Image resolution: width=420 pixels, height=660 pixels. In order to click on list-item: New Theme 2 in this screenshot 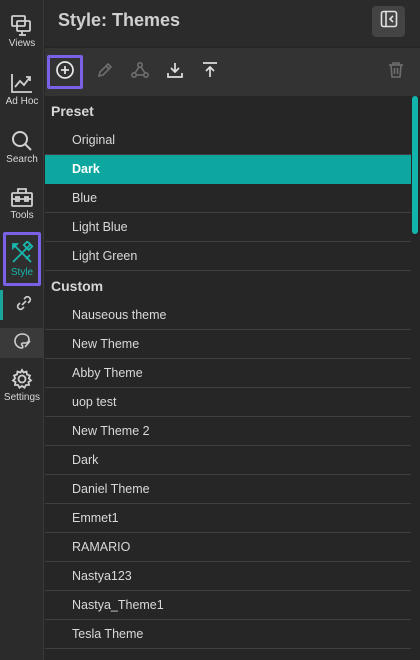, I will do `click(228, 431)`.